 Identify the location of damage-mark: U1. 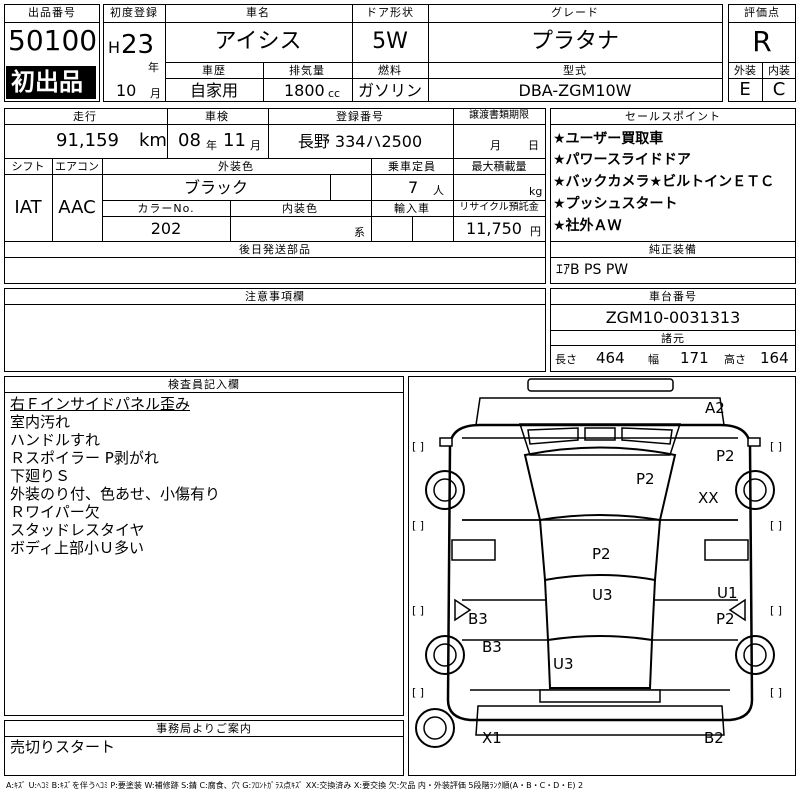
(727, 593).